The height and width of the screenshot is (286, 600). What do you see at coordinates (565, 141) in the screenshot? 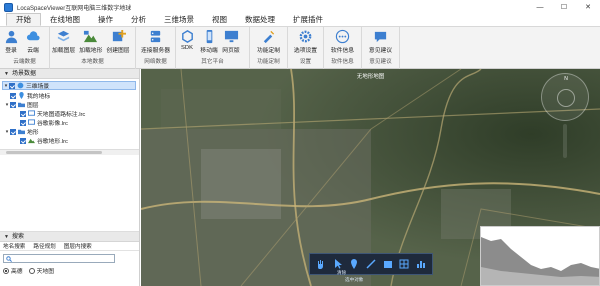
I see `zoom-slider` at bounding box center [565, 141].